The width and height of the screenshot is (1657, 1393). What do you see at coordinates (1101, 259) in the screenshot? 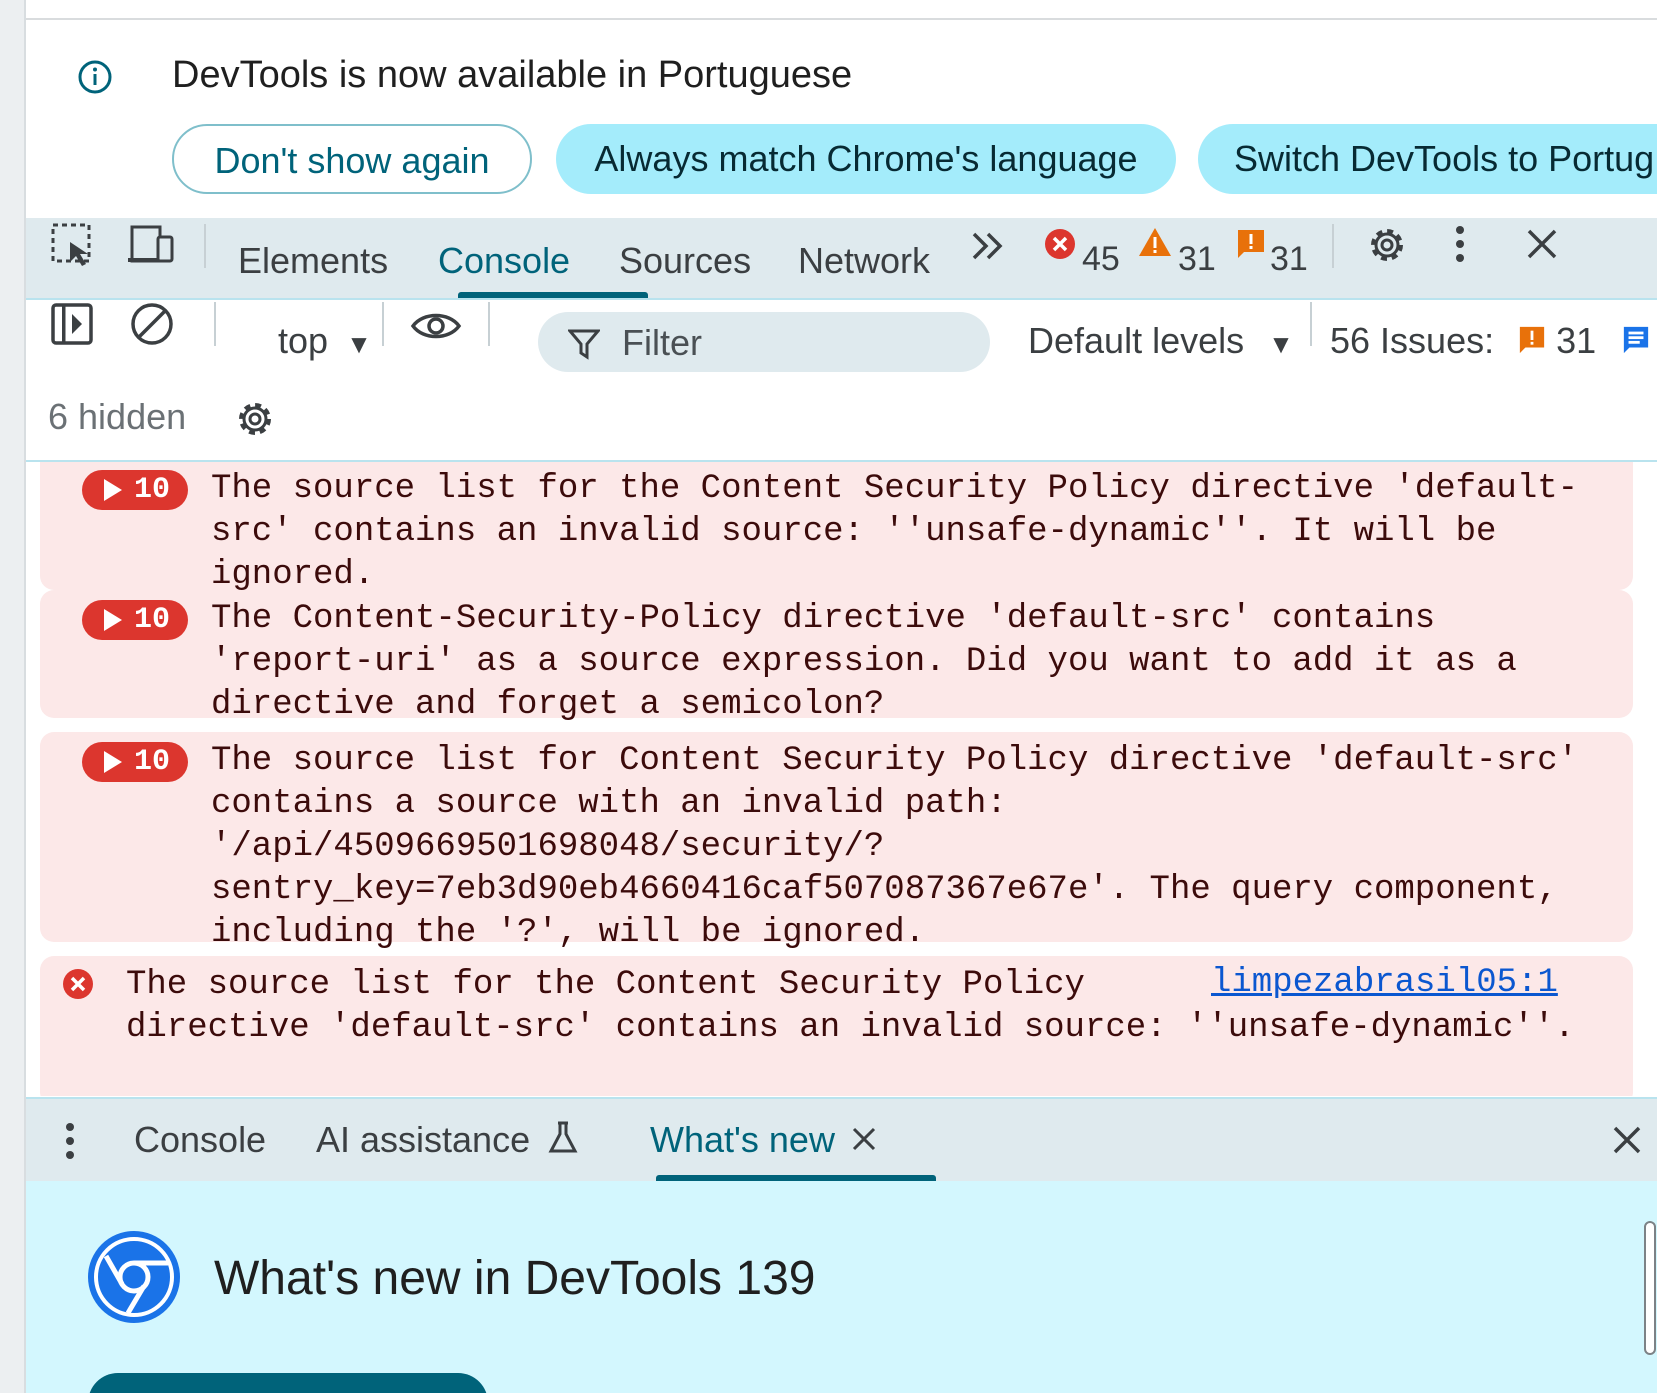
I see `error-count: 45` at bounding box center [1101, 259].